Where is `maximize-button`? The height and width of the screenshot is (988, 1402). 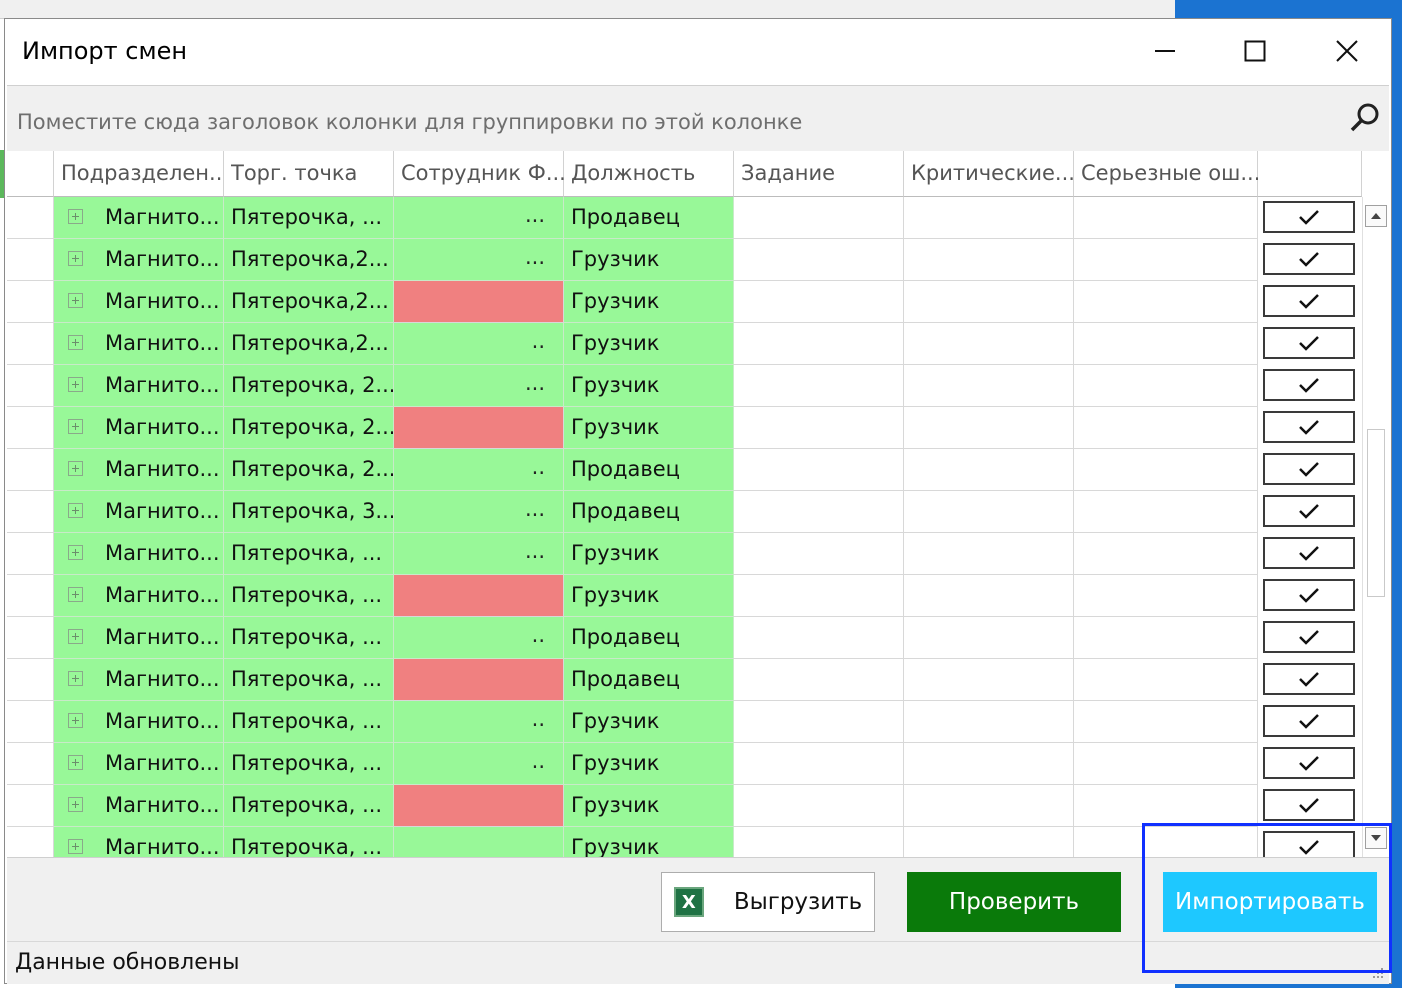 maximize-button is located at coordinates (1255, 51).